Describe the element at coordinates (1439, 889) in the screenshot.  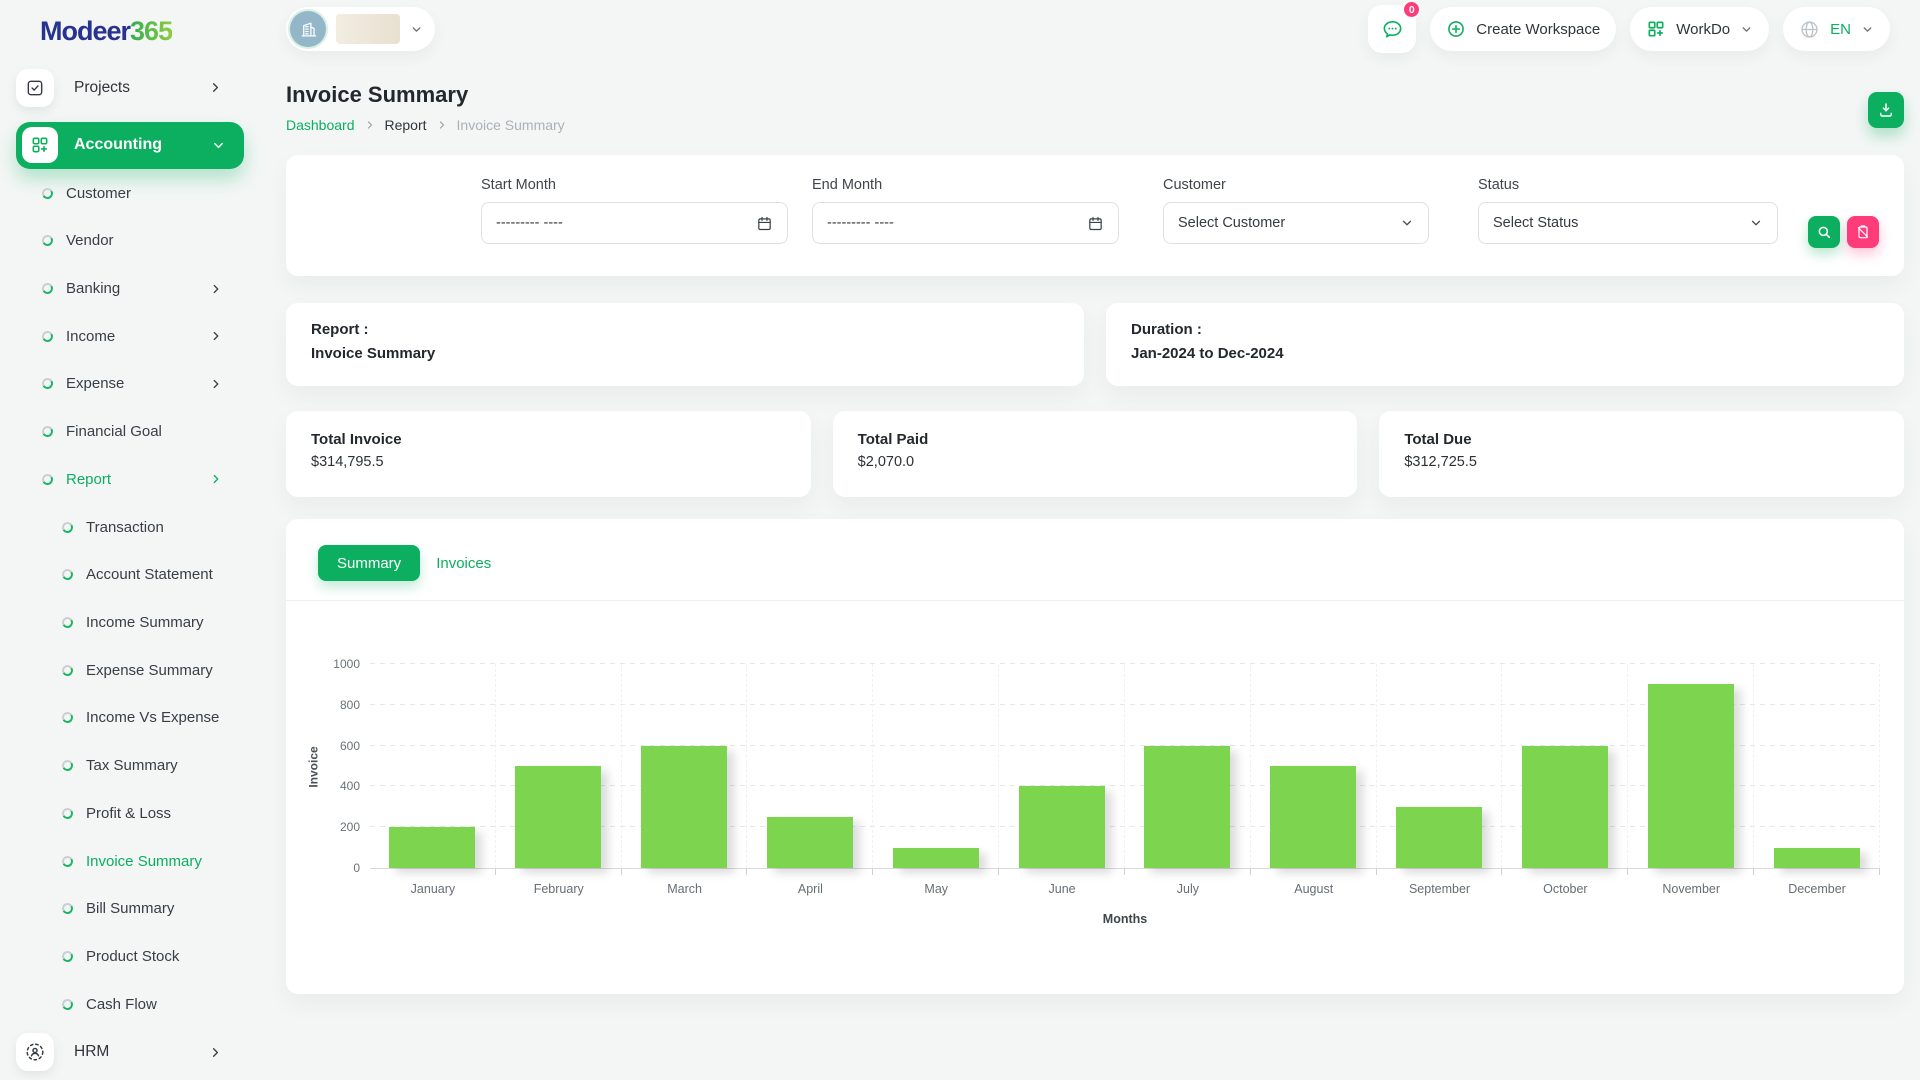
I see `x-tick-label: September` at that location.